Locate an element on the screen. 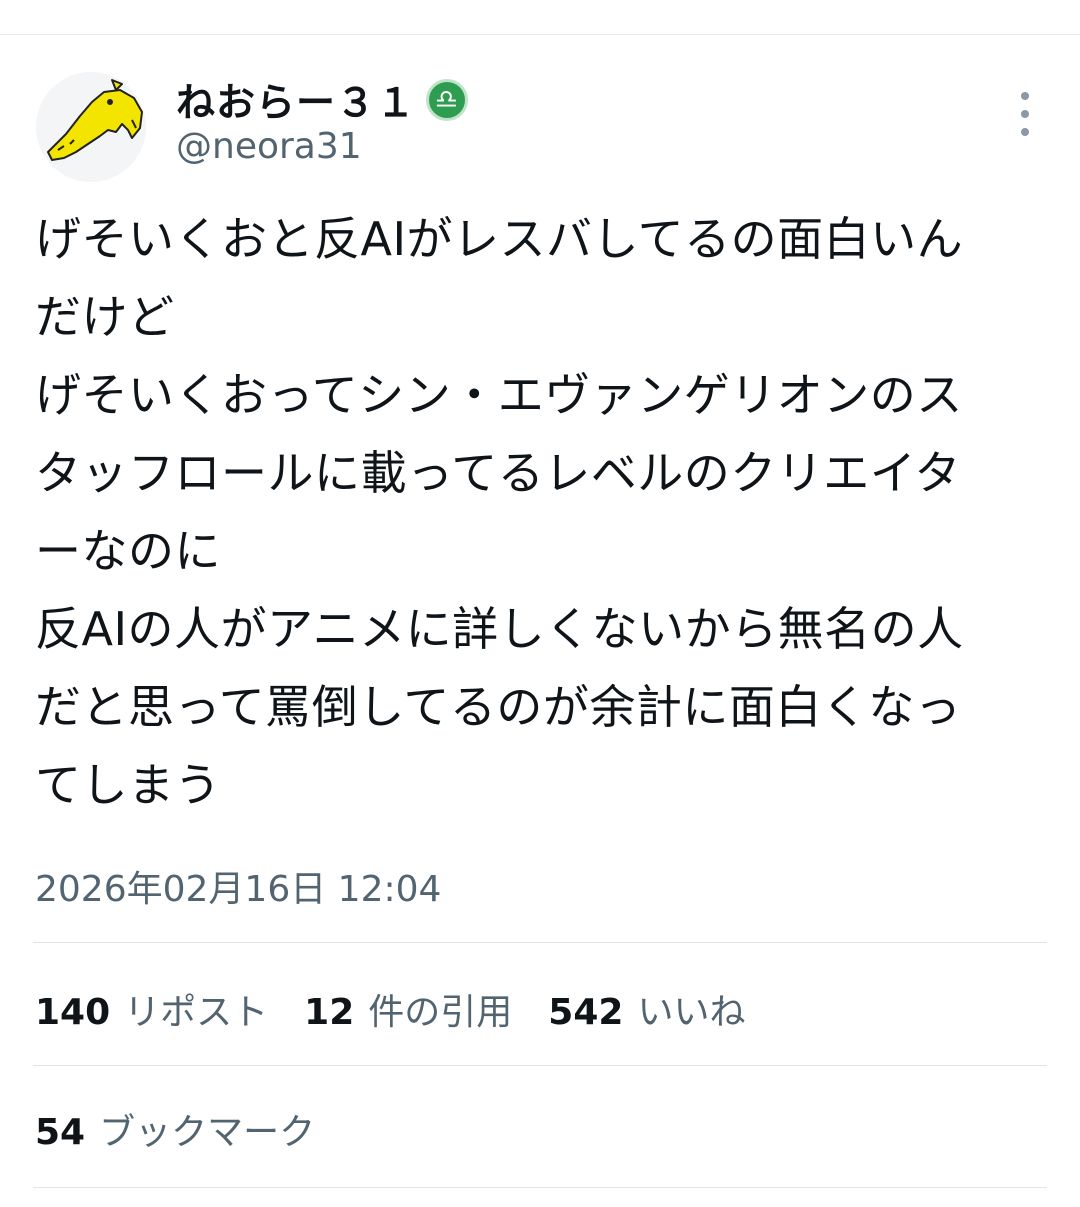 This screenshot has width=1080, height=1207. bookmarks-stat-row: 54 ブックマーク is located at coordinates (193, 1129).